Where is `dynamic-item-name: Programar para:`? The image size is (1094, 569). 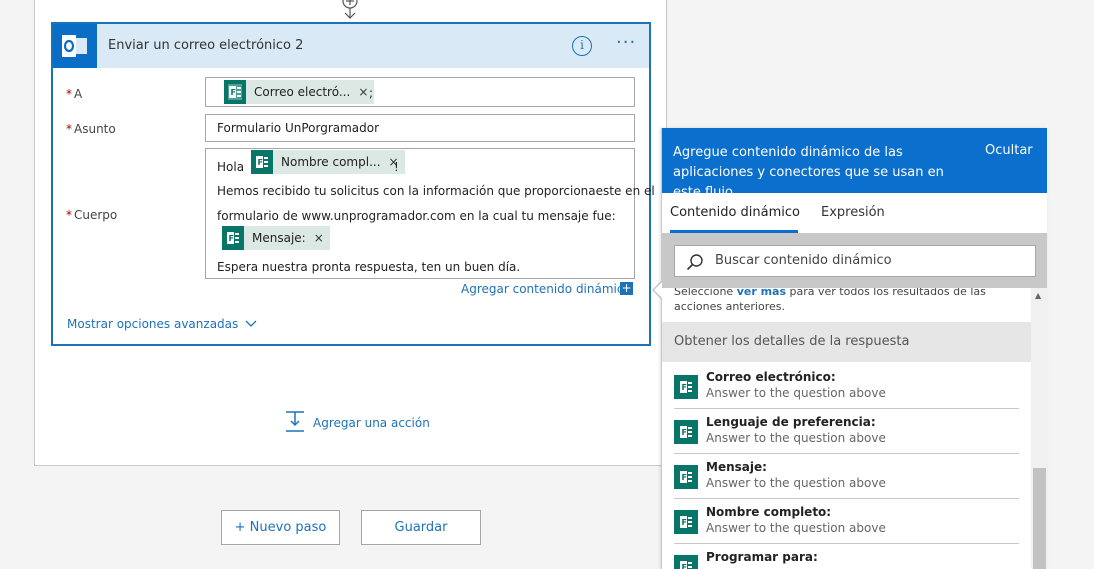 dynamic-item-name: Programar para: is located at coordinates (762, 557).